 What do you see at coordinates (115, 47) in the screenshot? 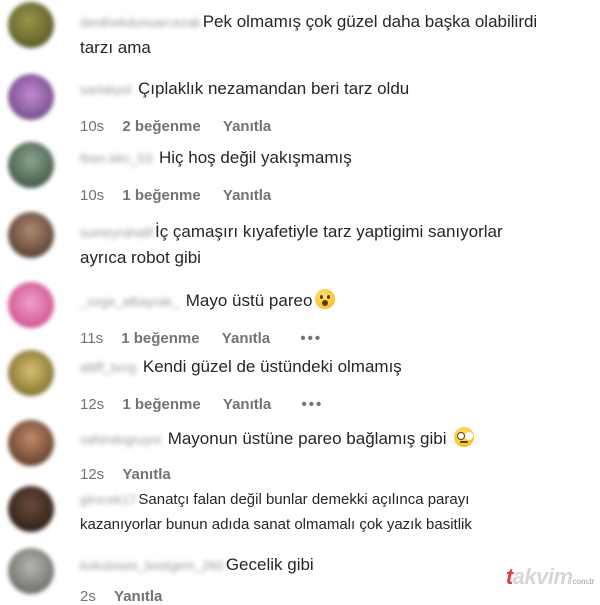
I see `comment-text-continued: tarzı ama` at bounding box center [115, 47].